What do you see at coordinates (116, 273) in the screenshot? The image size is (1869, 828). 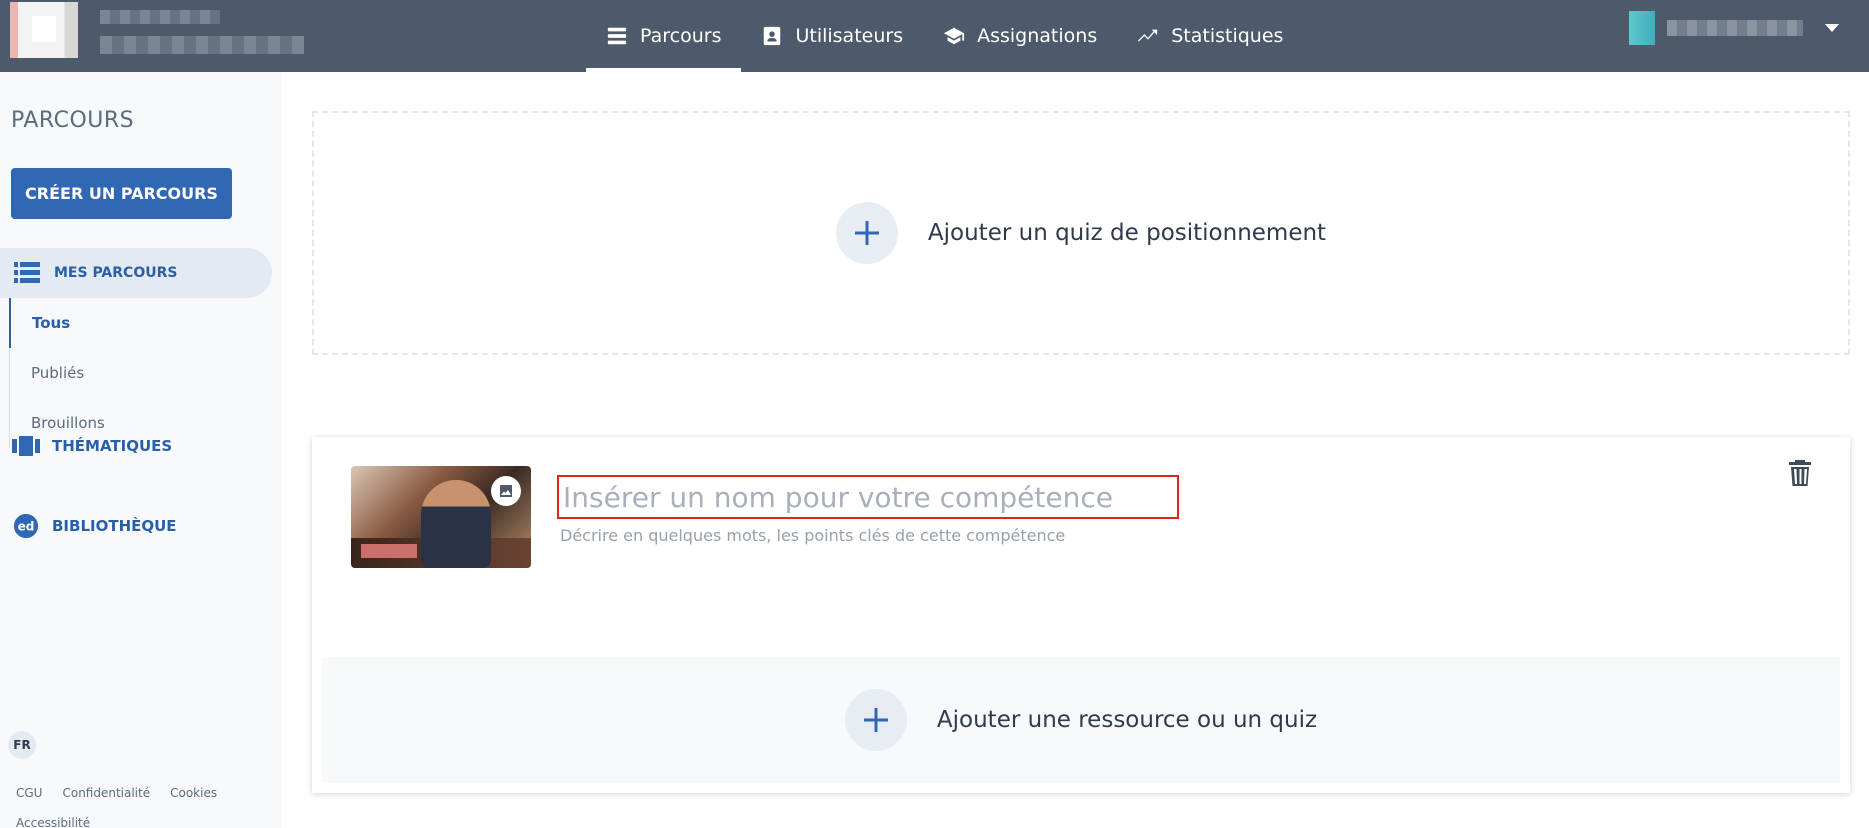 I see `sidebar-item-label: MES PARCOURS` at bounding box center [116, 273].